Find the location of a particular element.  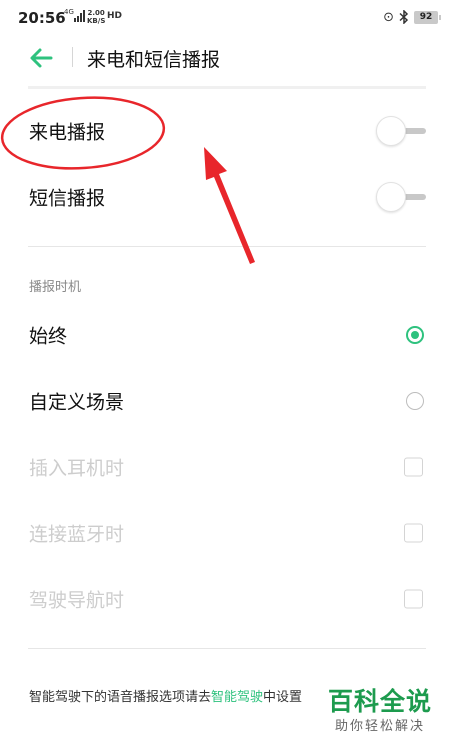

scene-label: 驾驶导航时 is located at coordinates (77, 600).